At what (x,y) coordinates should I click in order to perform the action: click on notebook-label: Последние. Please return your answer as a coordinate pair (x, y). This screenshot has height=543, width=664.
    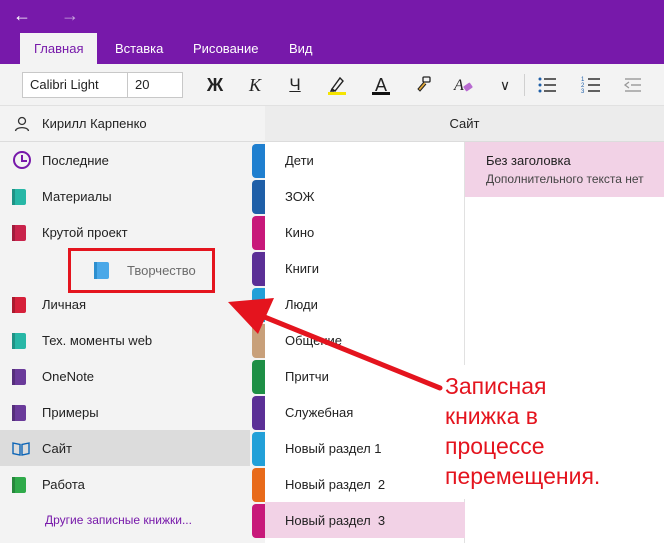
    Looking at the image, I should click on (75, 160).